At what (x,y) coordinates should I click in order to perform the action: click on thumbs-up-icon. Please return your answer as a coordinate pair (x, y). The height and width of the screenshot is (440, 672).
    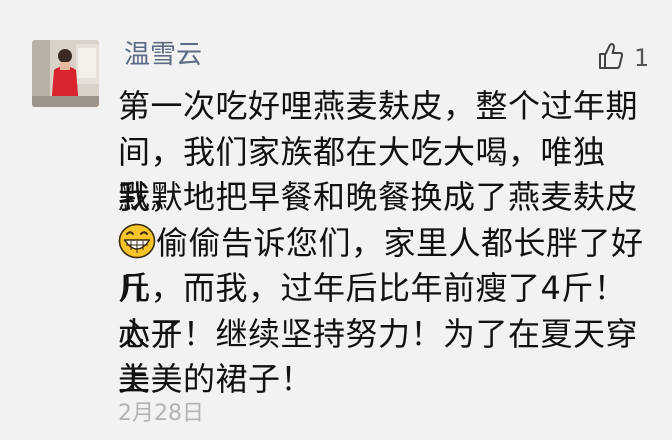
    Looking at the image, I should click on (611, 58).